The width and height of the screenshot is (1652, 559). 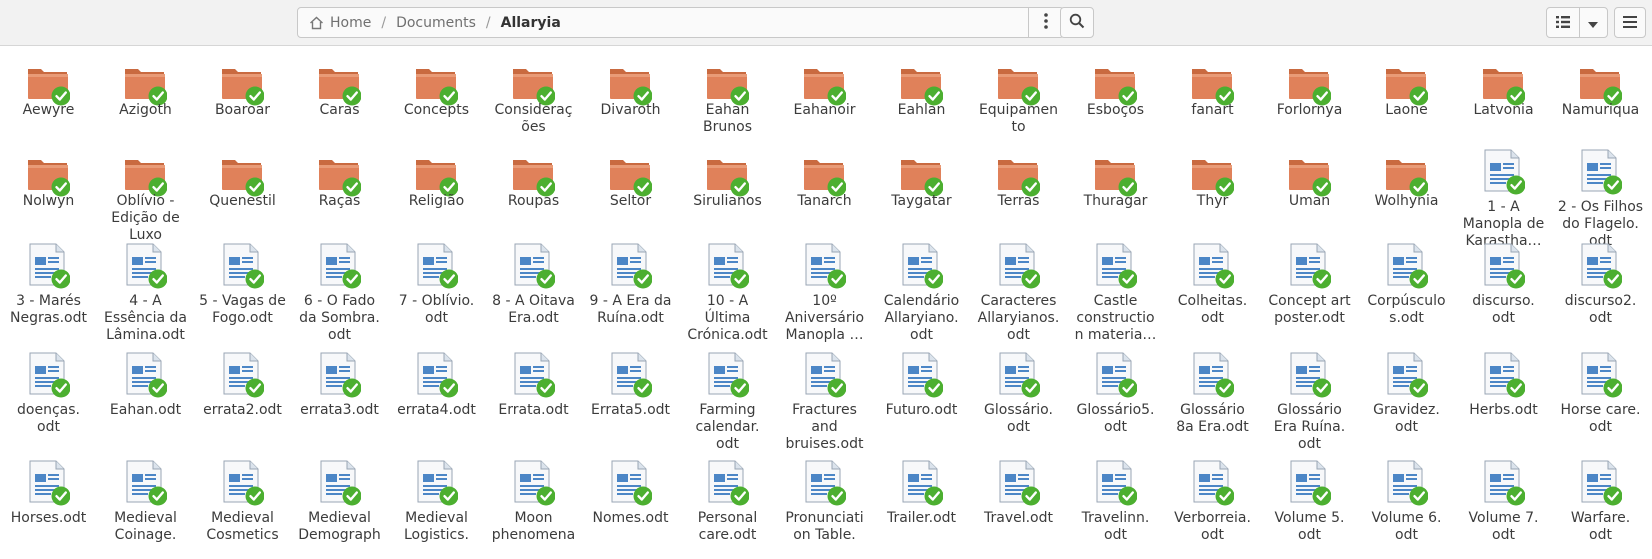 I want to click on folder-item: Caras, so click(x=339, y=112).